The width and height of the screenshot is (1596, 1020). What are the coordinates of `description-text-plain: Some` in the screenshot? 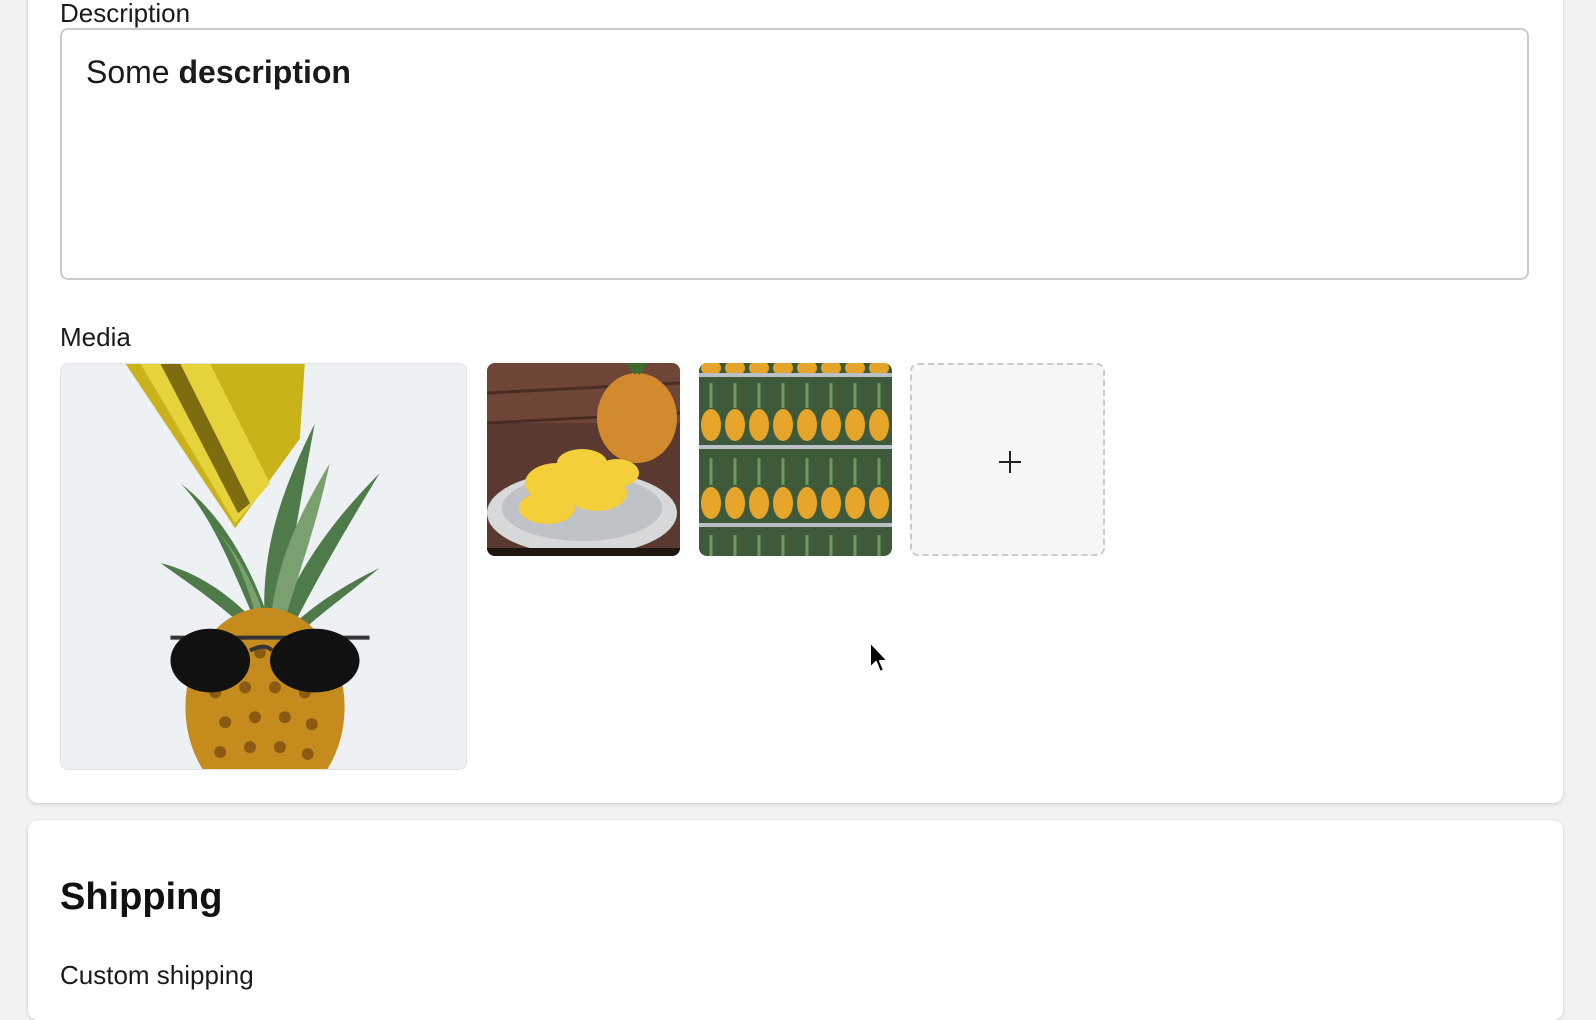 It's located at (132, 72).